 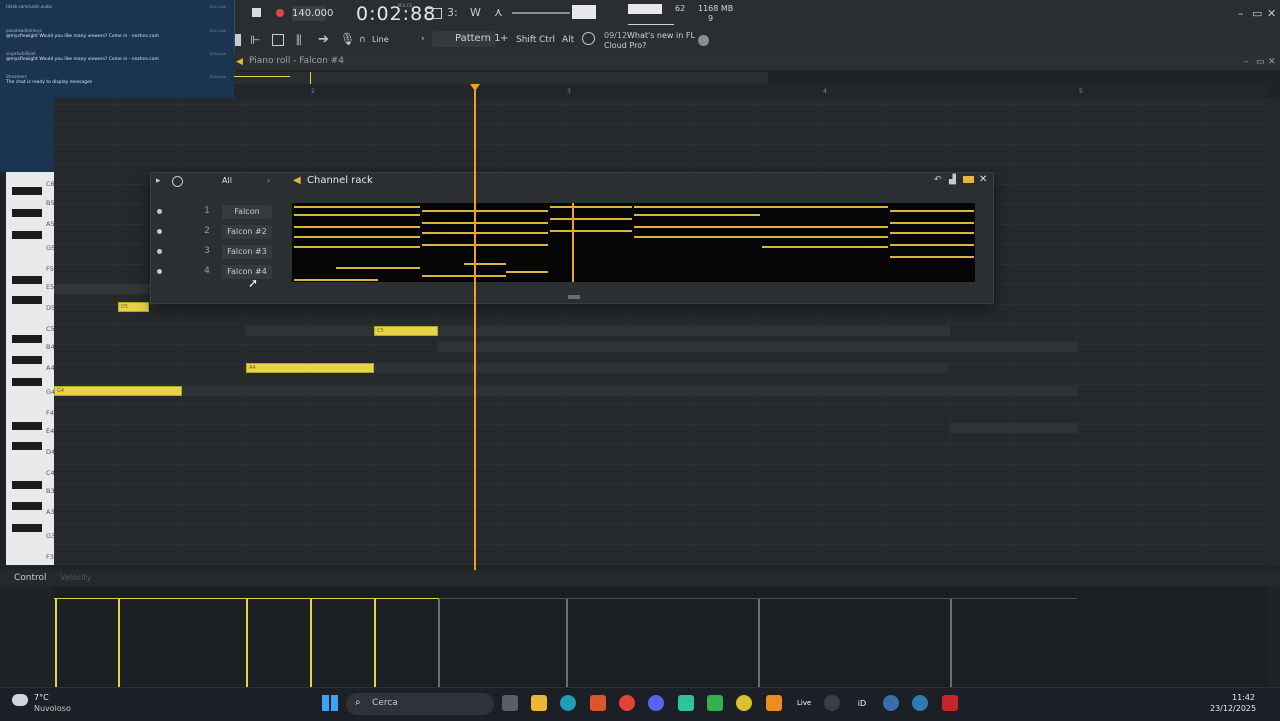 I want to click on note: G4, so click(x=118, y=391).